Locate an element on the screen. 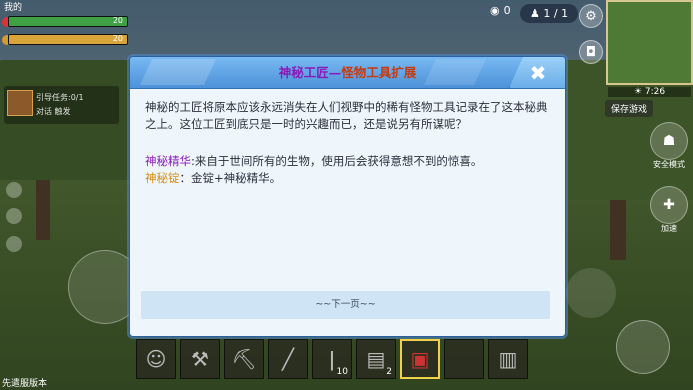 The image size is (693, 390). hotbar-slot-7: ▣ is located at coordinates (420, 359).